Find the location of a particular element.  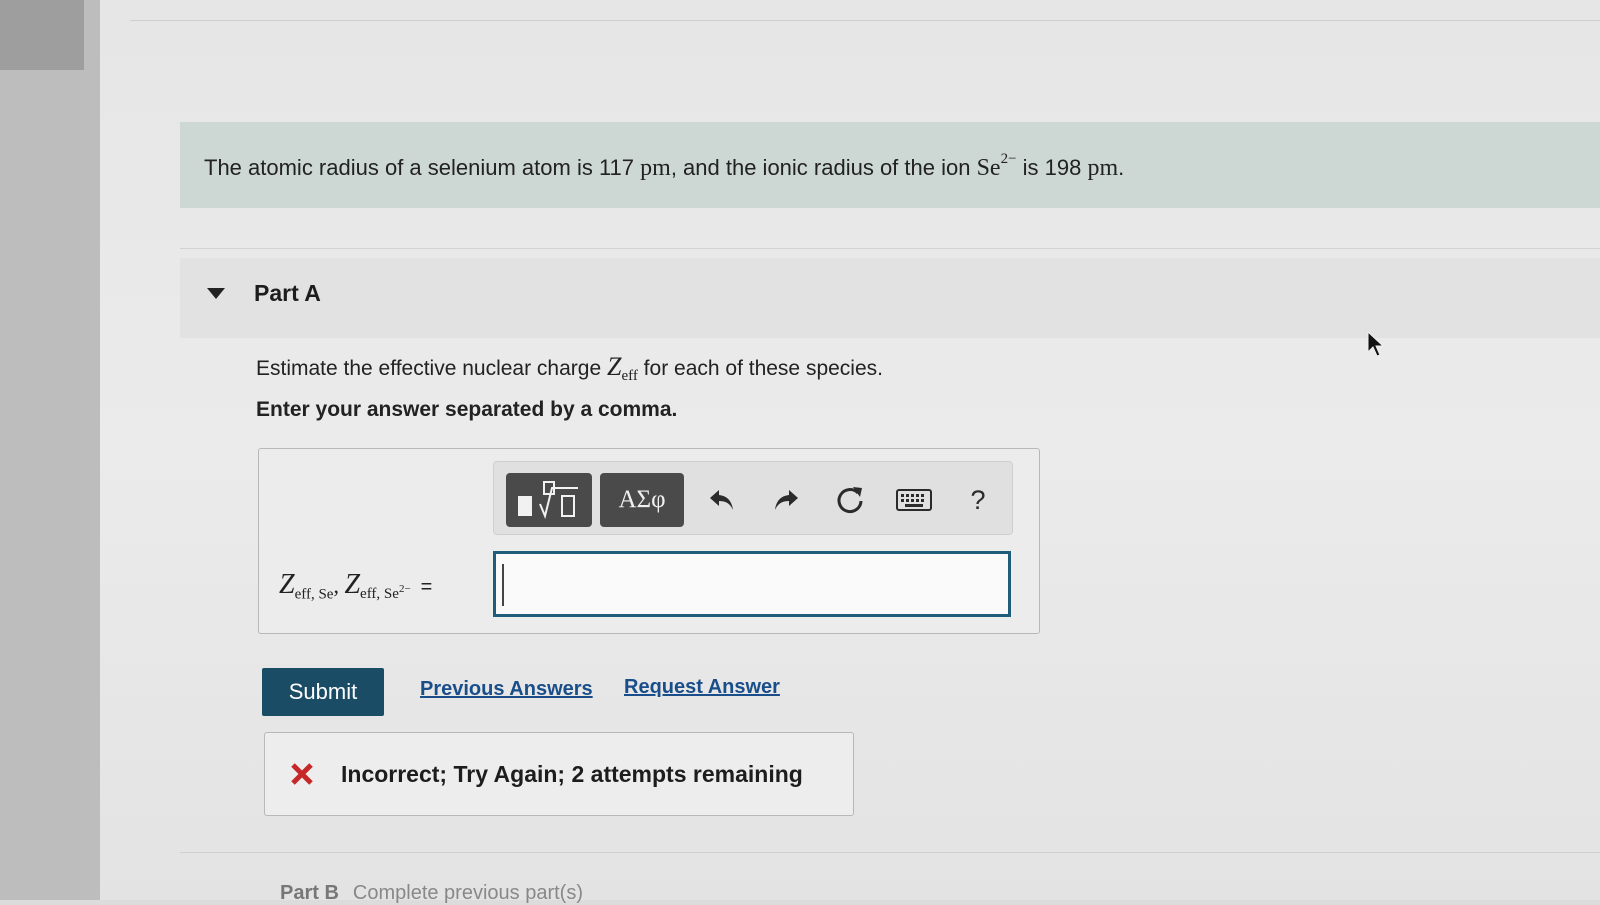

ion-symbol: Se is located at coordinates (988, 168).